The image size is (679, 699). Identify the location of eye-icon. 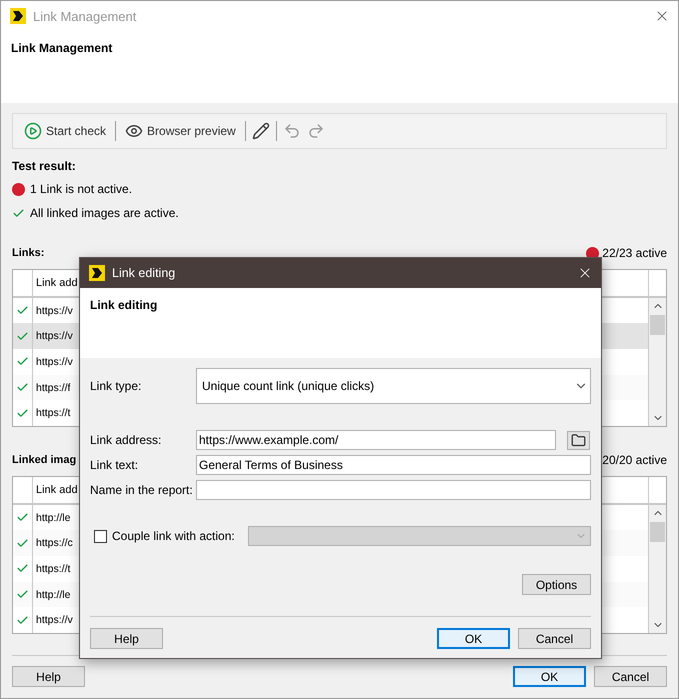
(134, 131).